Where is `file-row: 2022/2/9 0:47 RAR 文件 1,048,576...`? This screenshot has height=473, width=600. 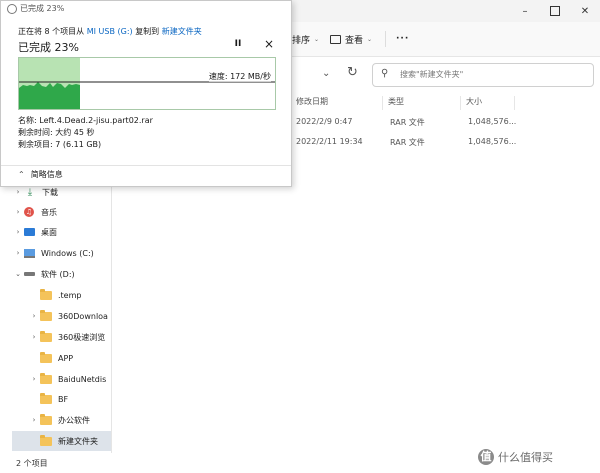 file-row: 2022/2/9 0:47 RAR 文件 1,048,576... is located at coordinates (405, 124).